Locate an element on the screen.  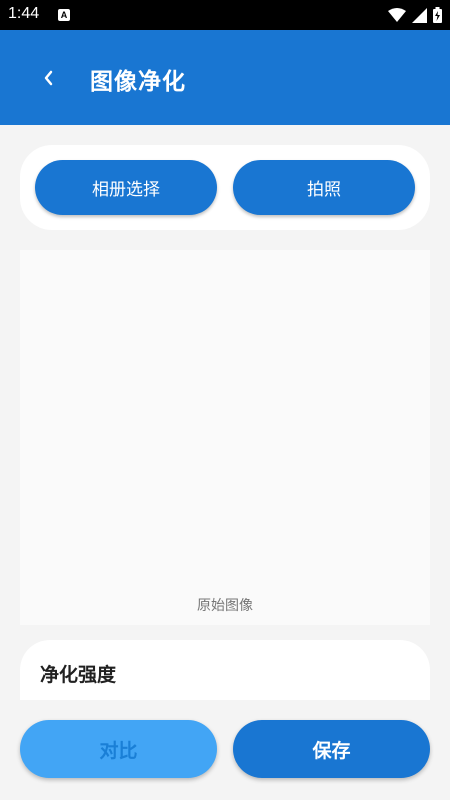
purify-strength-title: 净化强度 is located at coordinates (78, 675).